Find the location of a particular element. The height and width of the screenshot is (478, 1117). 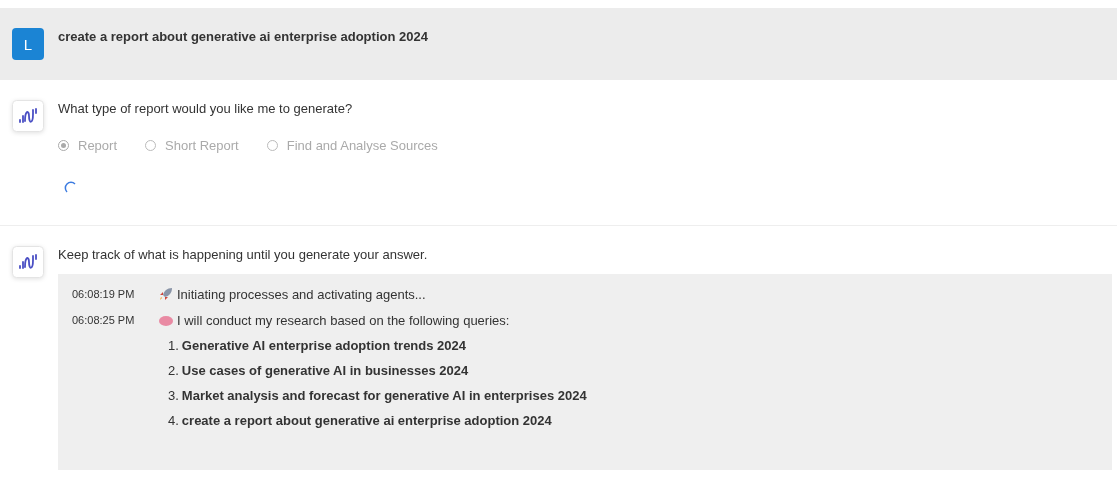

list-number: 1. is located at coordinates (173, 346).